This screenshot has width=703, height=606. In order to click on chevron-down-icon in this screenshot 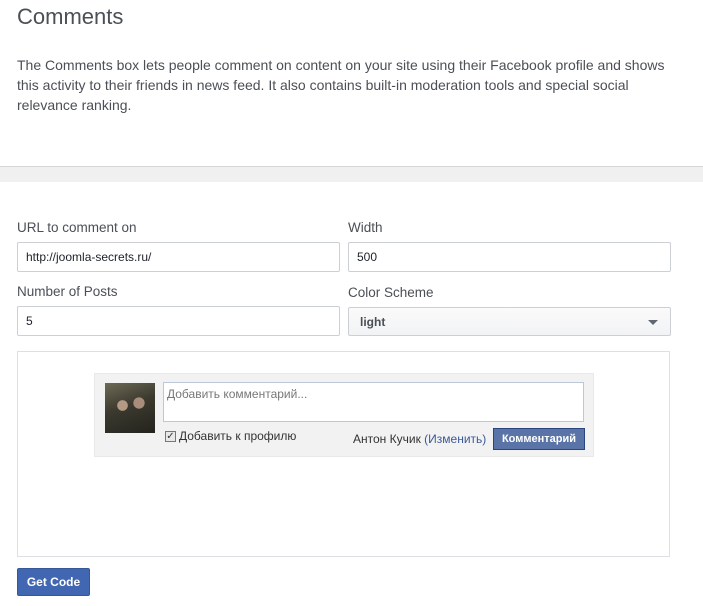, I will do `click(653, 322)`.